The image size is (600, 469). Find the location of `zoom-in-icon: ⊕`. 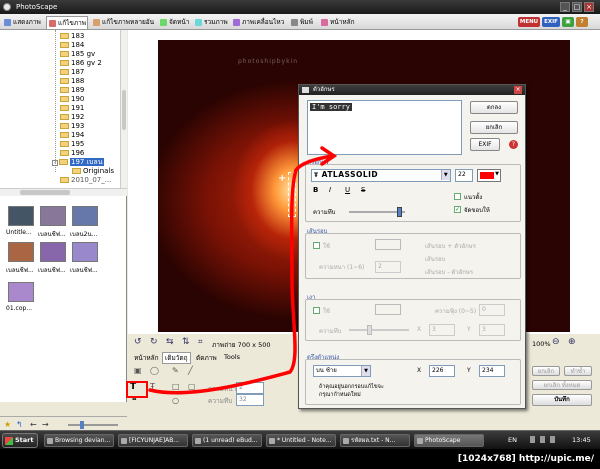

zoom-in-icon: ⊕ is located at coordinates (572, 342).